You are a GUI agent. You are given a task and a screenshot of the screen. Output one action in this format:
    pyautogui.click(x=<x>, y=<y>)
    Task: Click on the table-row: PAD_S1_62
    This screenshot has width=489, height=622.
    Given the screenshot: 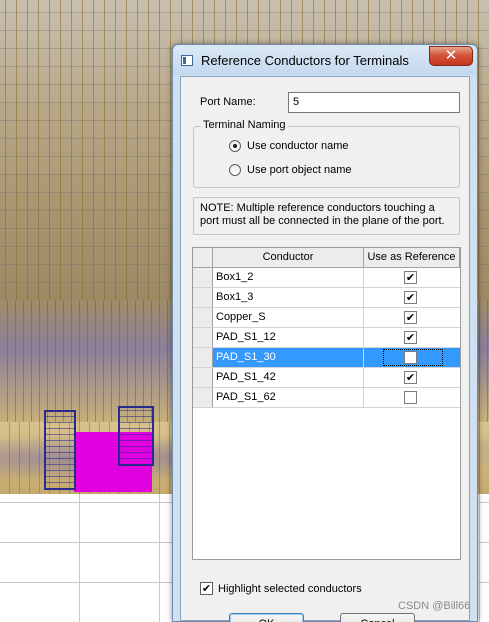 What is the action you would take?
    pyautogui.click(x=326, y=398)
    